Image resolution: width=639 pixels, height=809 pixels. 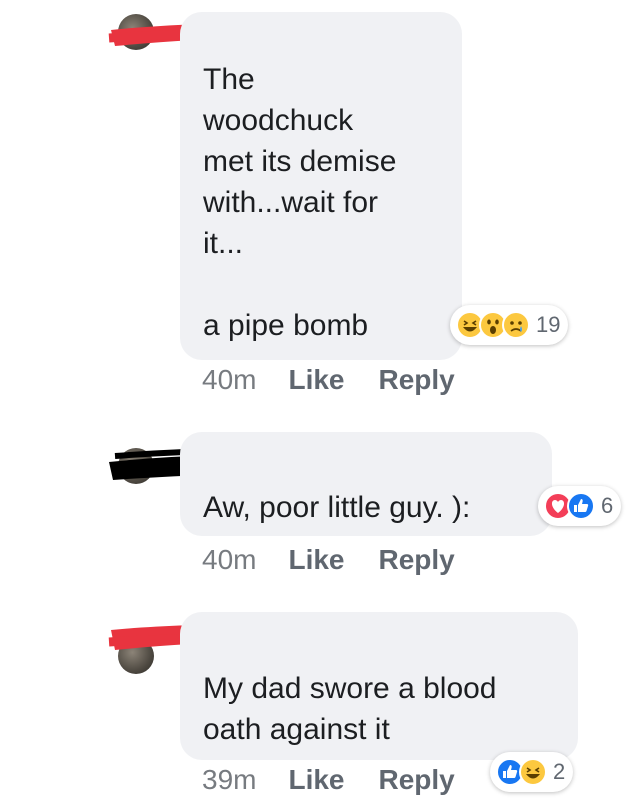 I want to click on haha-icon, so click(x=533, y=772).